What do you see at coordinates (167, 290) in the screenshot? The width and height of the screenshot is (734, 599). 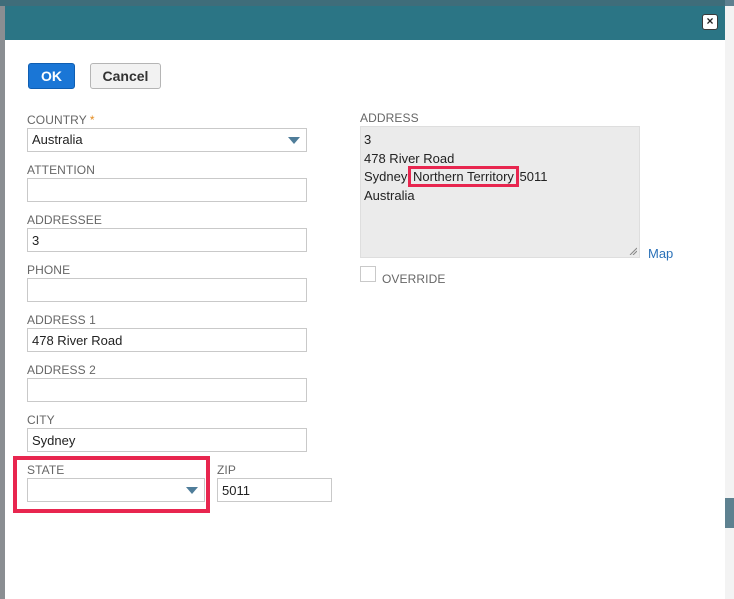 I see `phone-input` at bounding box center [167, 290].